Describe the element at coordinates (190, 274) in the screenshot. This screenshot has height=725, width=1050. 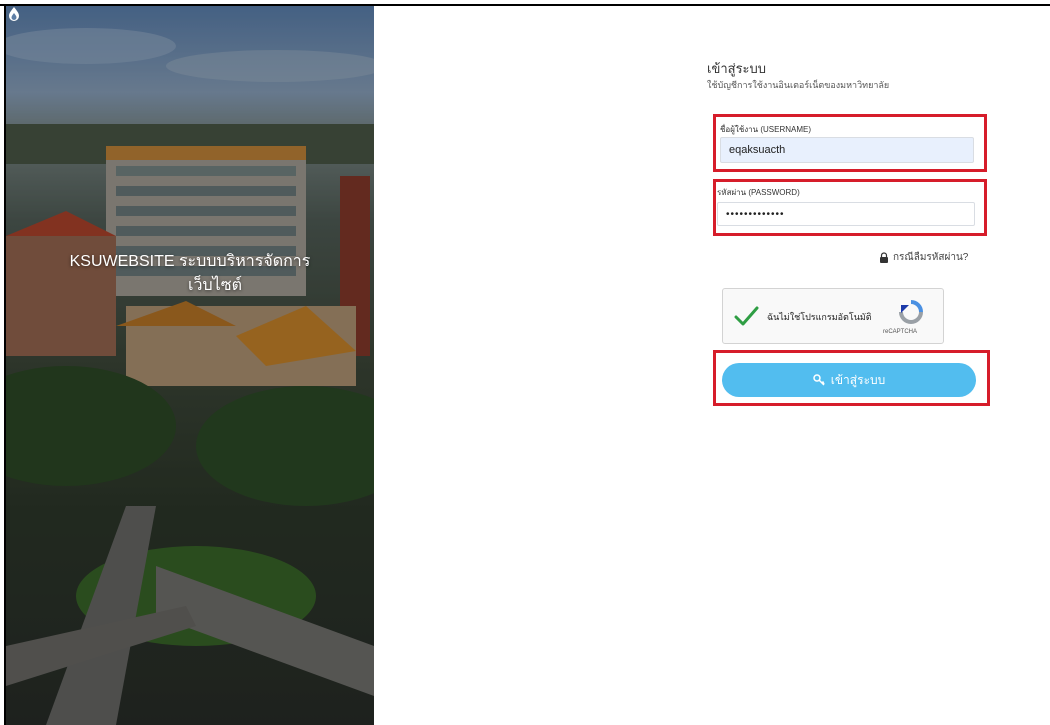
I see `hero-title: KSUWEBSITE ระบบบริหารจัดการ เว็บไซต์` at that location.